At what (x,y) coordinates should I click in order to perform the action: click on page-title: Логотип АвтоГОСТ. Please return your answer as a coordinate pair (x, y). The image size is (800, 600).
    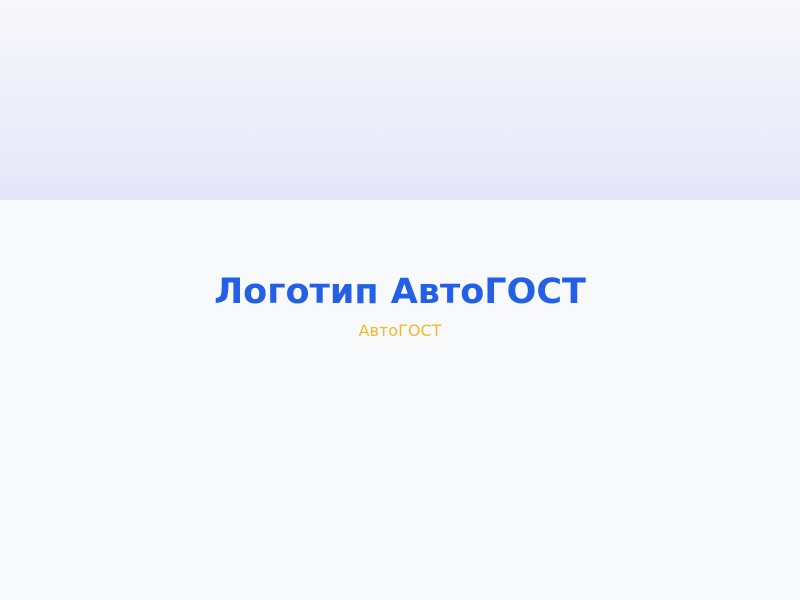
    Looking at the image, I should click on (400, 292).